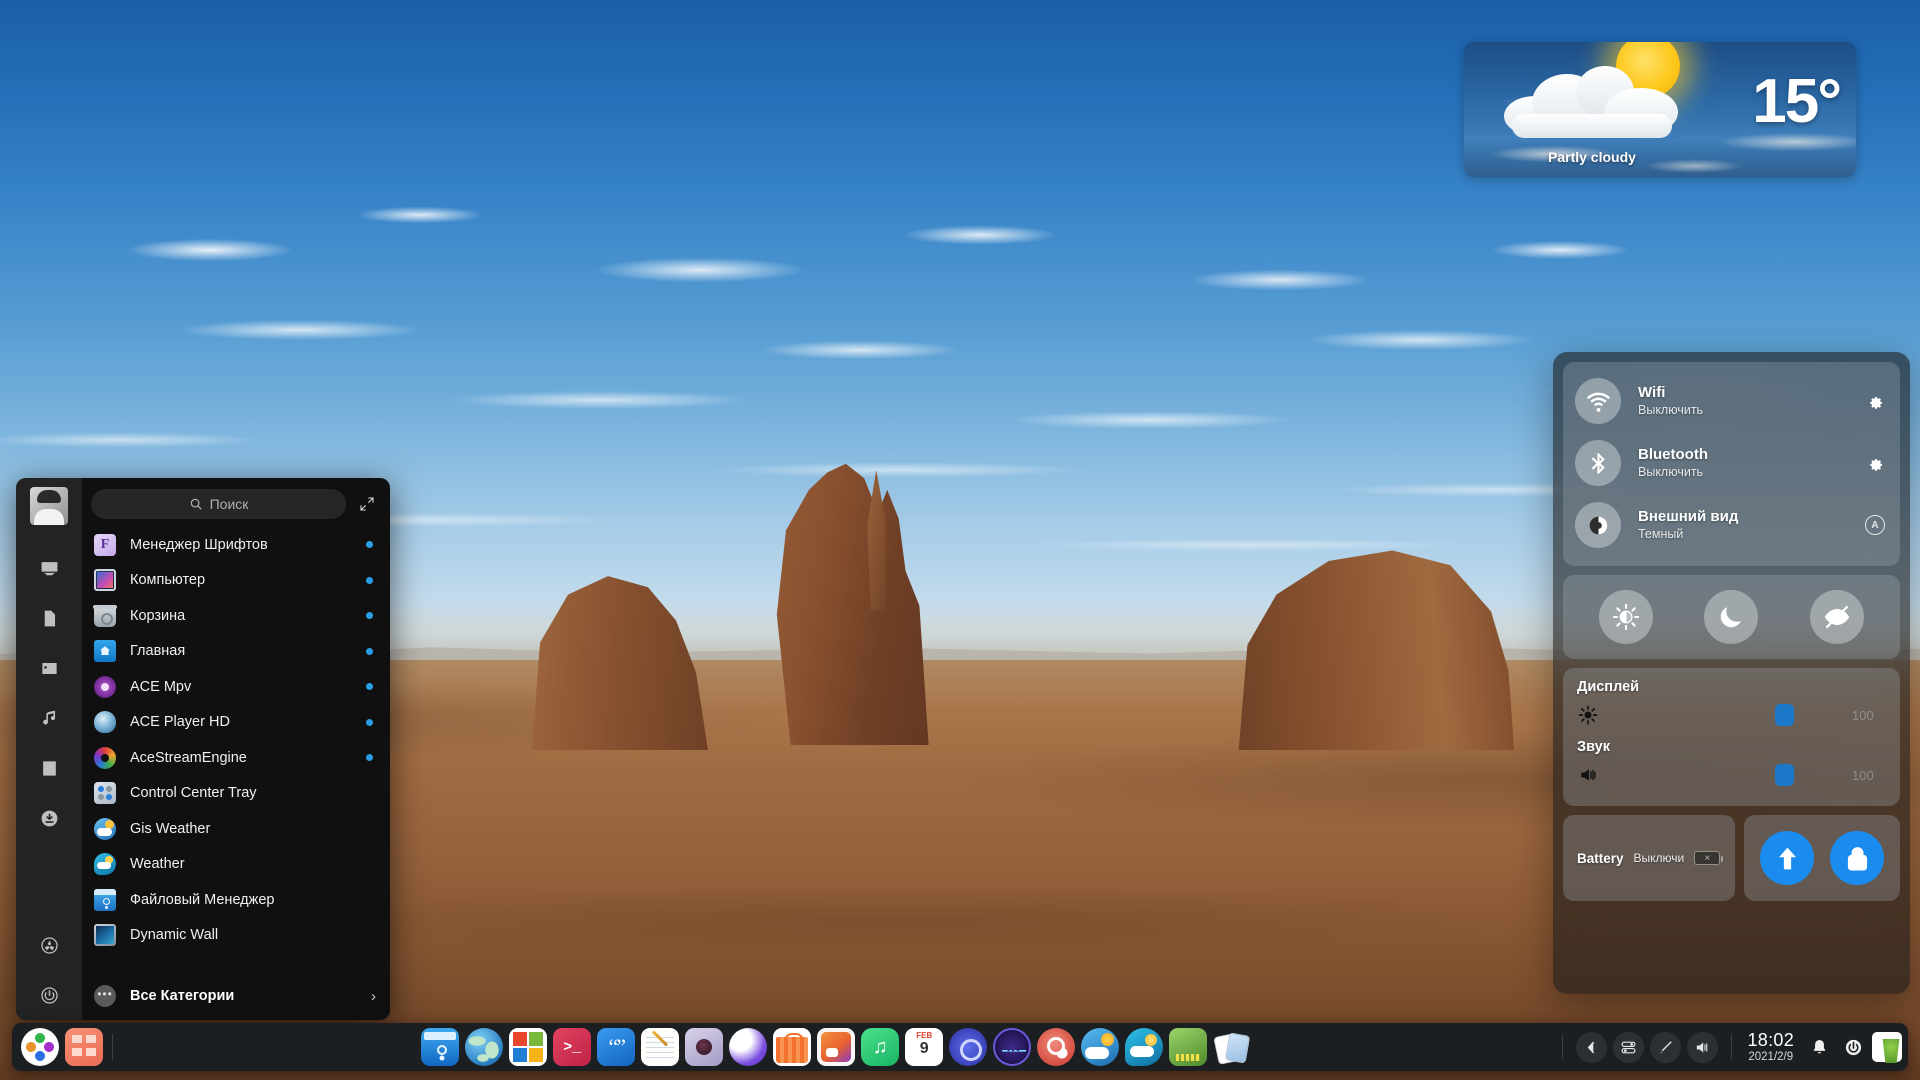 Image resolution: width=1920 pixels, height=1080 pixels. I want to click on brightness-knob, so click(1784, 715).